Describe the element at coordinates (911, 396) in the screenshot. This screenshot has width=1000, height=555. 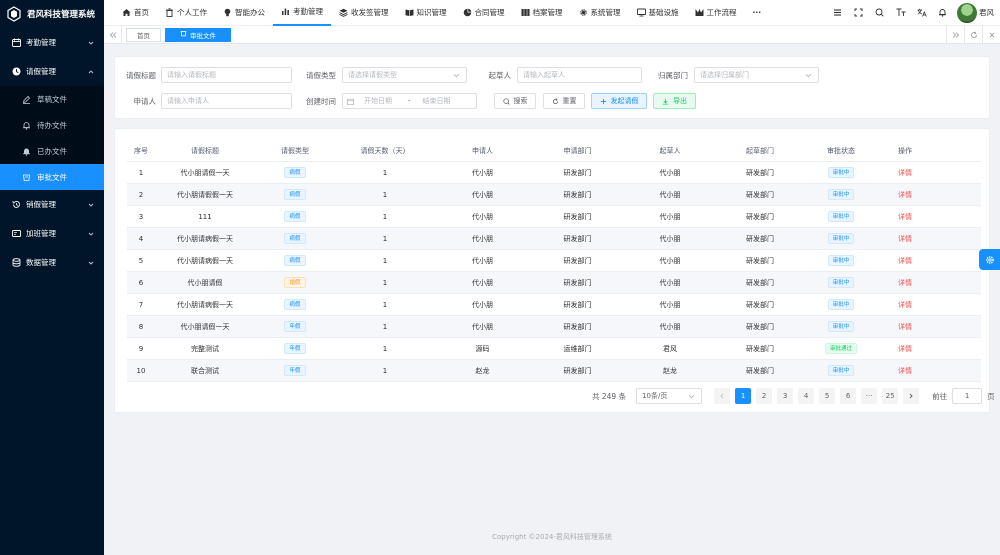
I see `next-page-button` at that location.